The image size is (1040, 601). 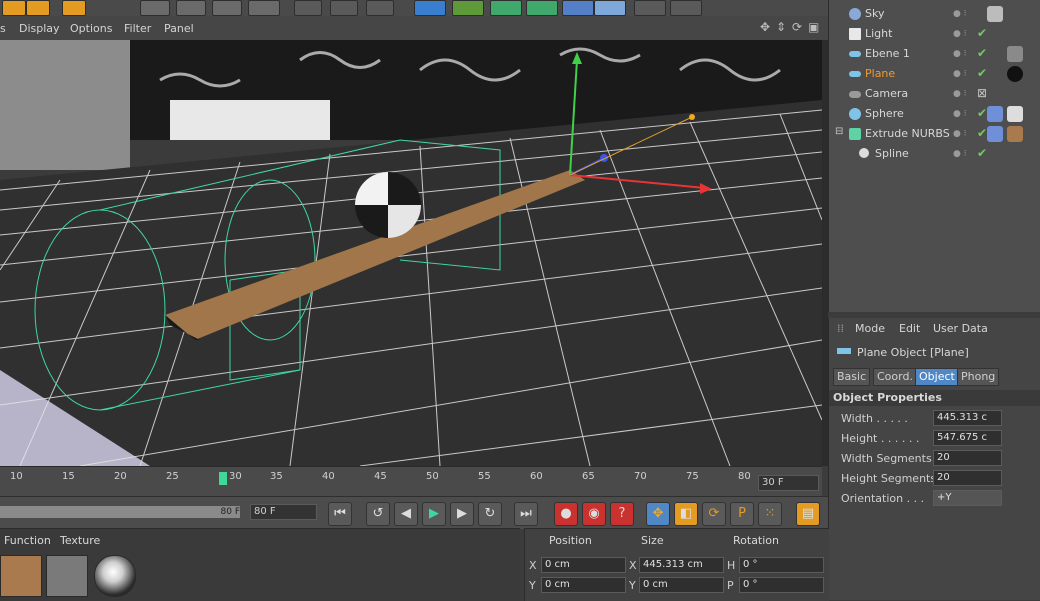 I want to click on camera-create-icon, so click(x=650, y=8).